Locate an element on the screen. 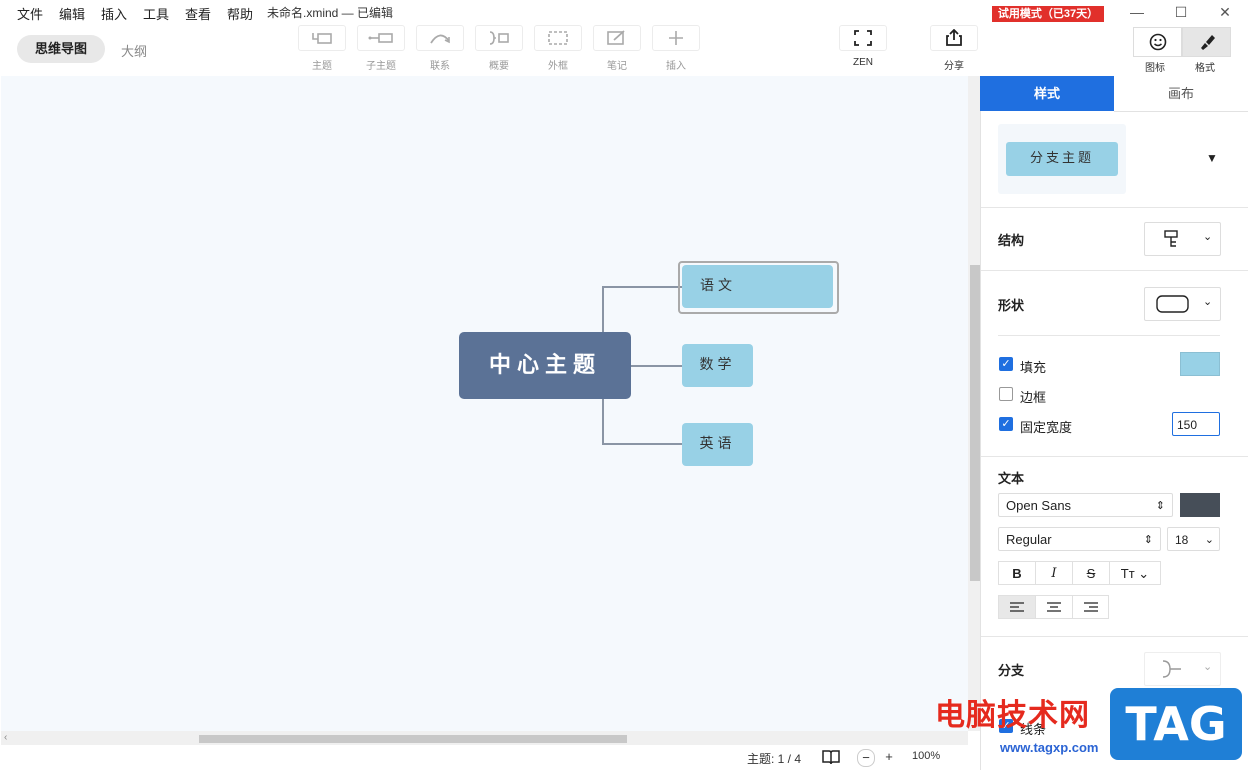  text-case-button: Tт ⌄ is located at coordinates (1135, 573).